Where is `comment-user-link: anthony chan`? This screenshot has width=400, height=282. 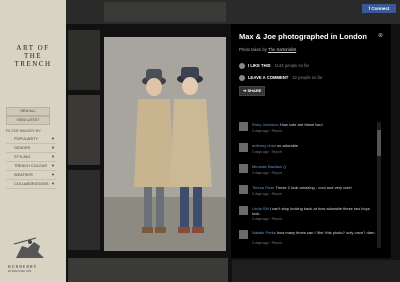
comment-user-link: anthony chan is located at coordinates (264, 145).